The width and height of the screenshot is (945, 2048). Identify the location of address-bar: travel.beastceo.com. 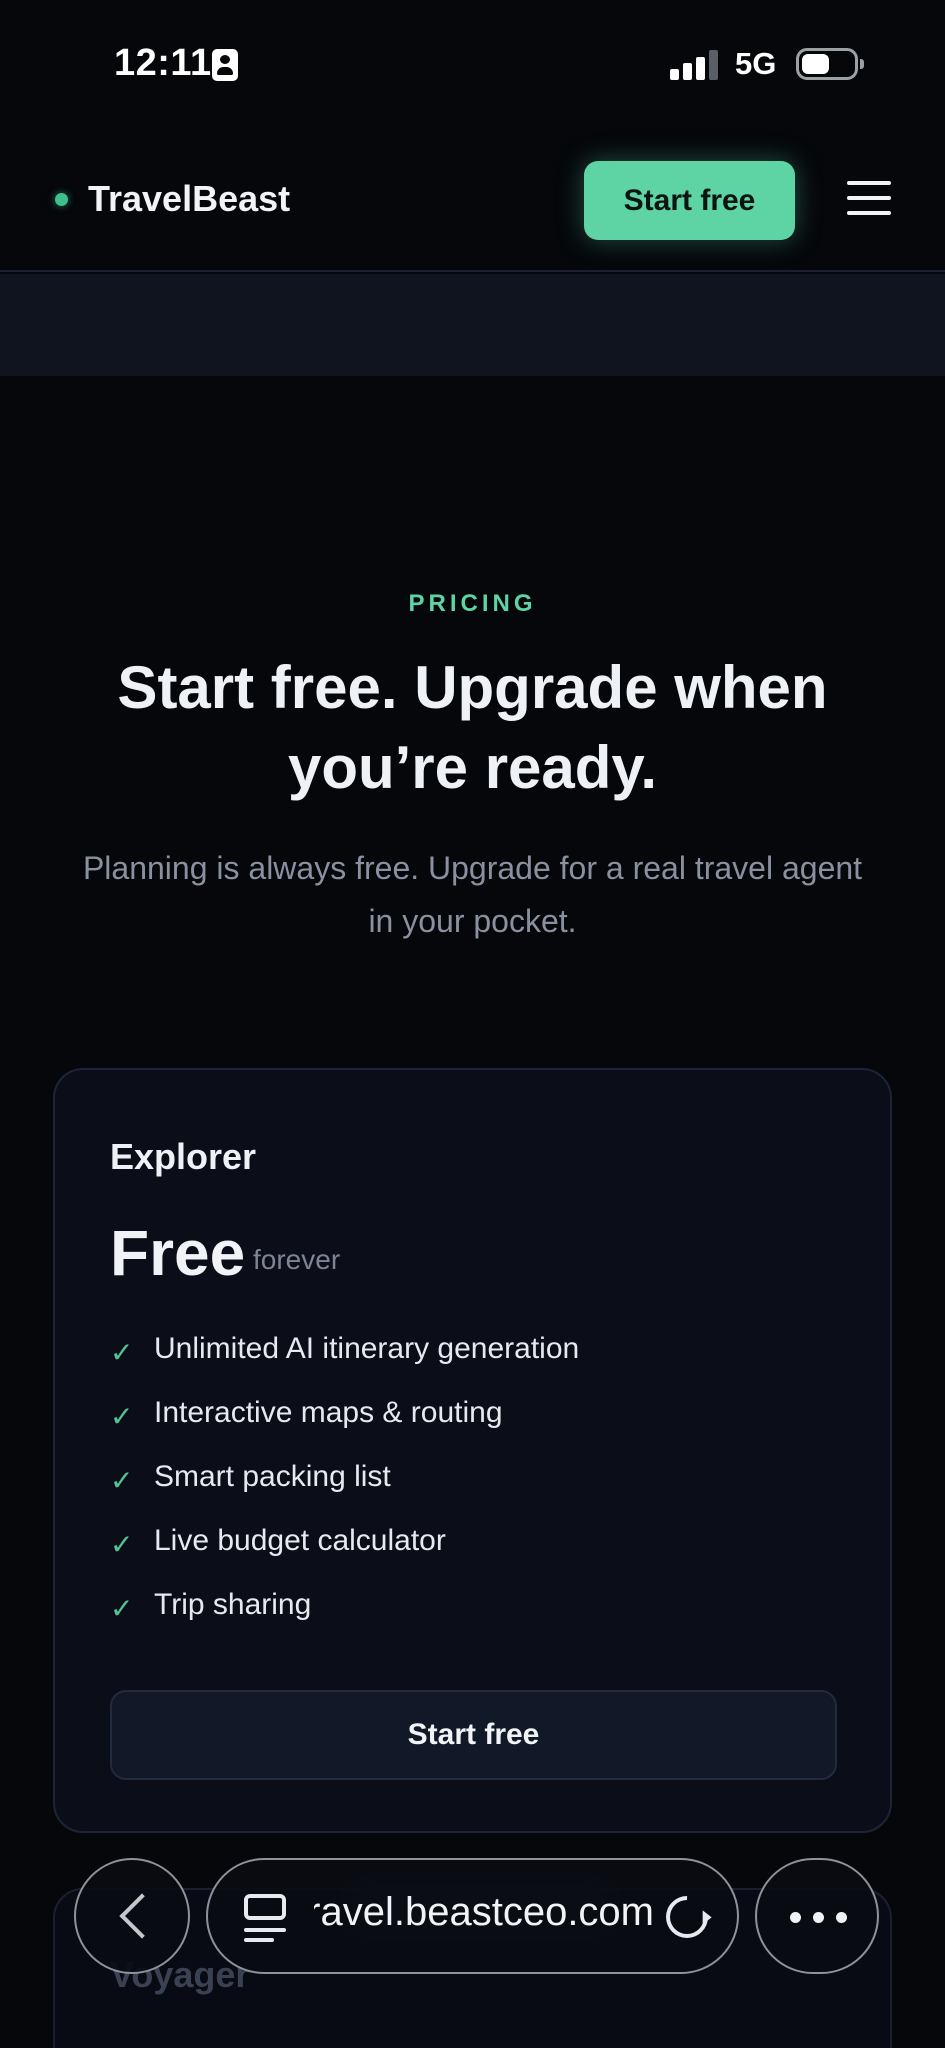
(472, 1916).